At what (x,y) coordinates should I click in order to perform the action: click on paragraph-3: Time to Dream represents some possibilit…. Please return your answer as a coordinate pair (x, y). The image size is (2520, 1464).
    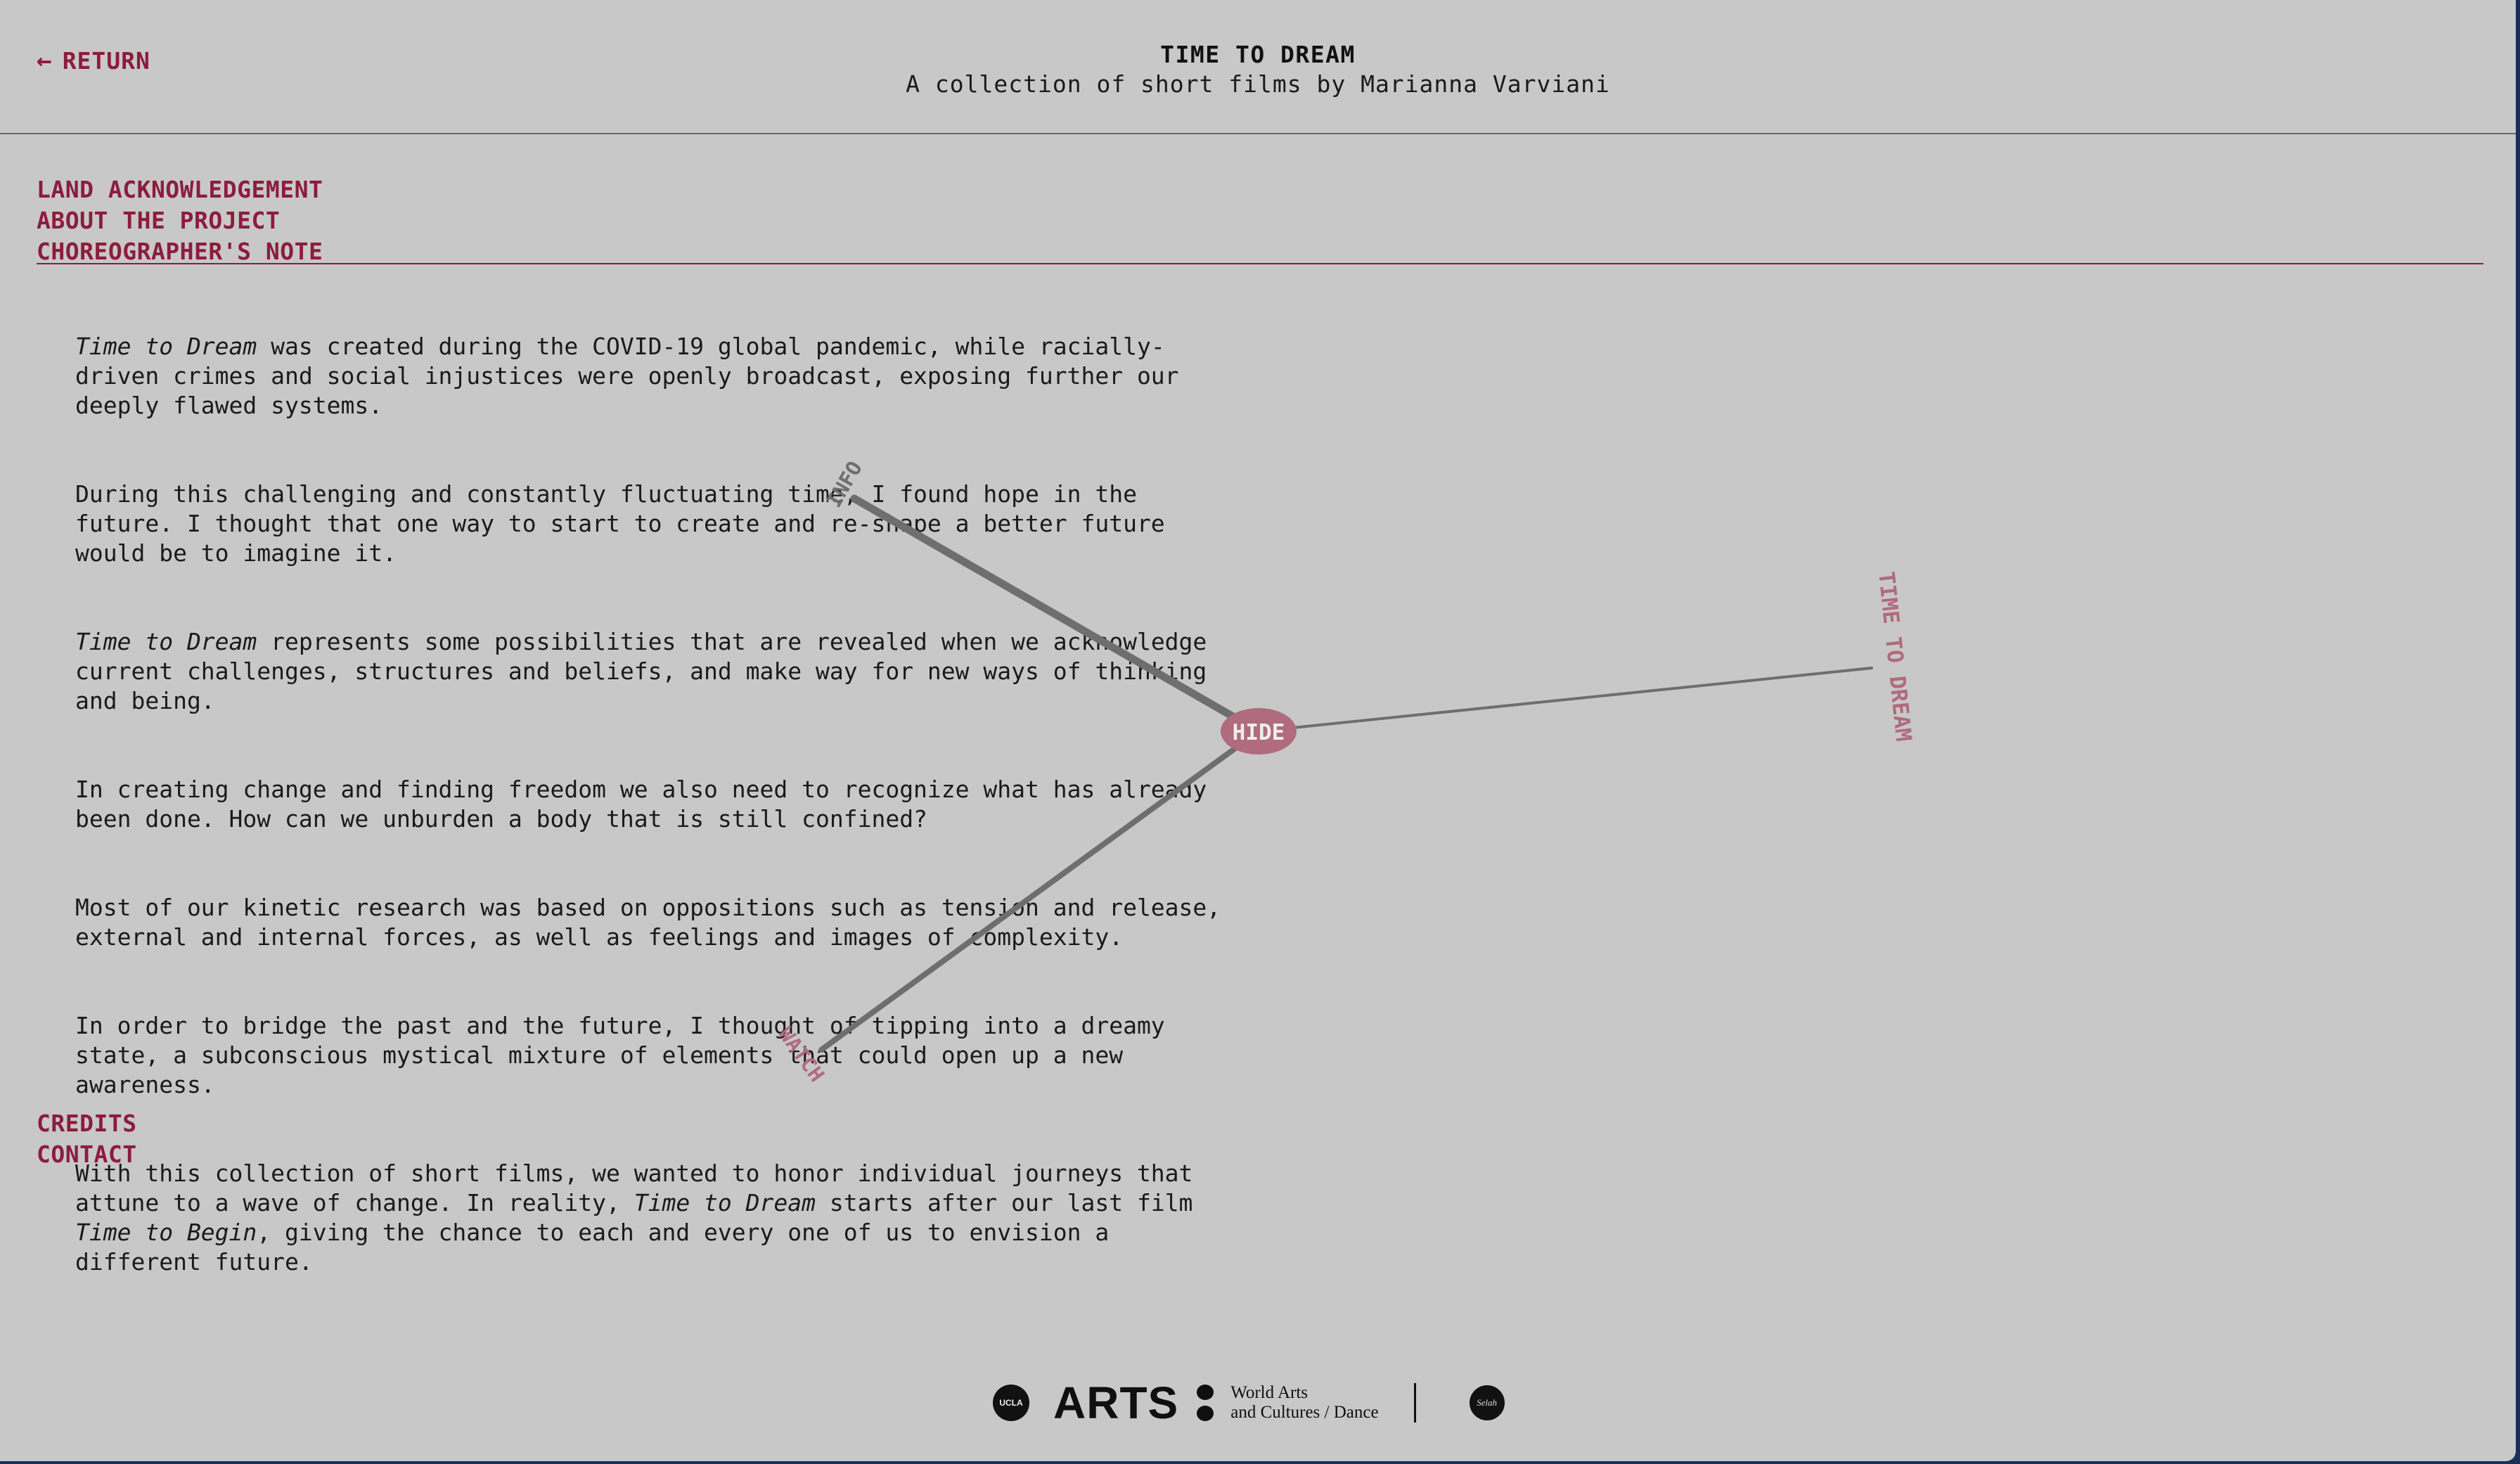
    Looking at the image, I should click on (680, 671).